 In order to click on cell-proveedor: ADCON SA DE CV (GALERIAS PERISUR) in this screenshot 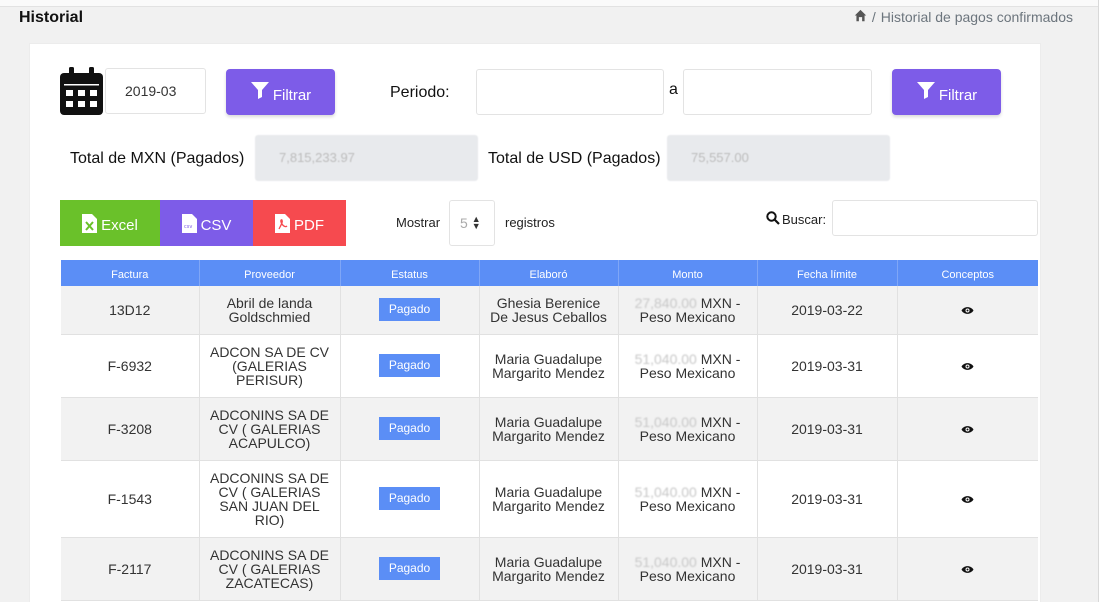, I will do `click(270, 366)`.